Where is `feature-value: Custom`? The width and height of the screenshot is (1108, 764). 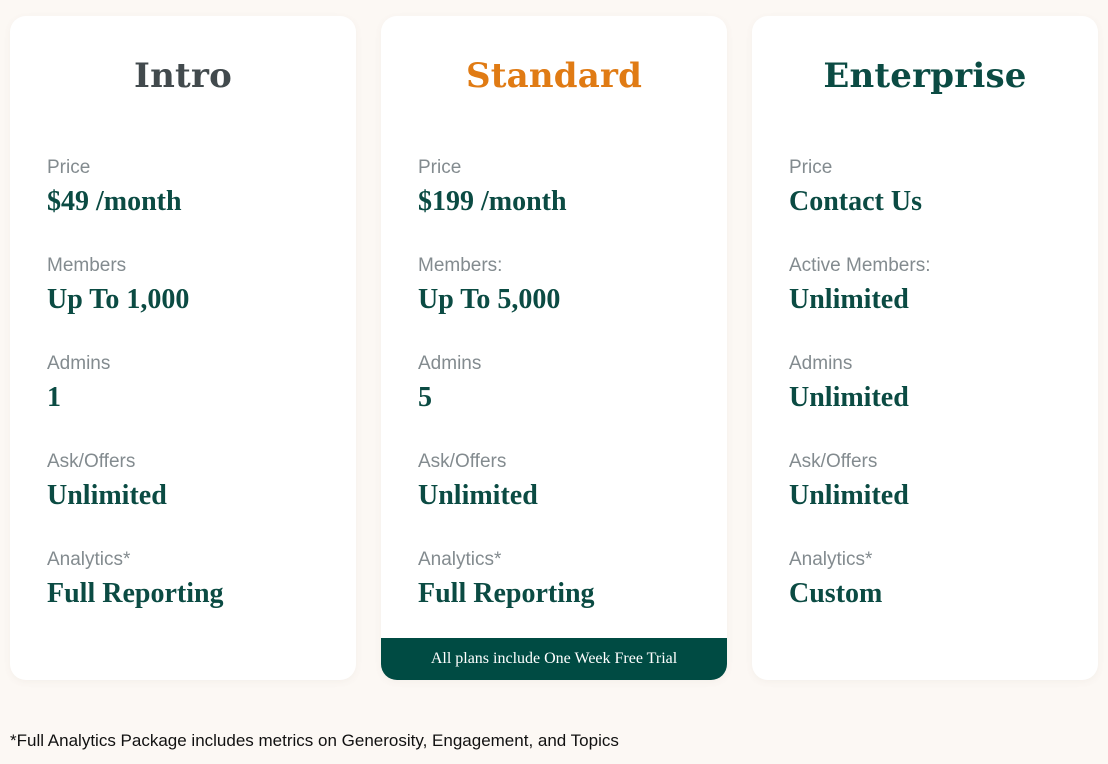
feature-value: Custom is located at coordinates (836, 593).